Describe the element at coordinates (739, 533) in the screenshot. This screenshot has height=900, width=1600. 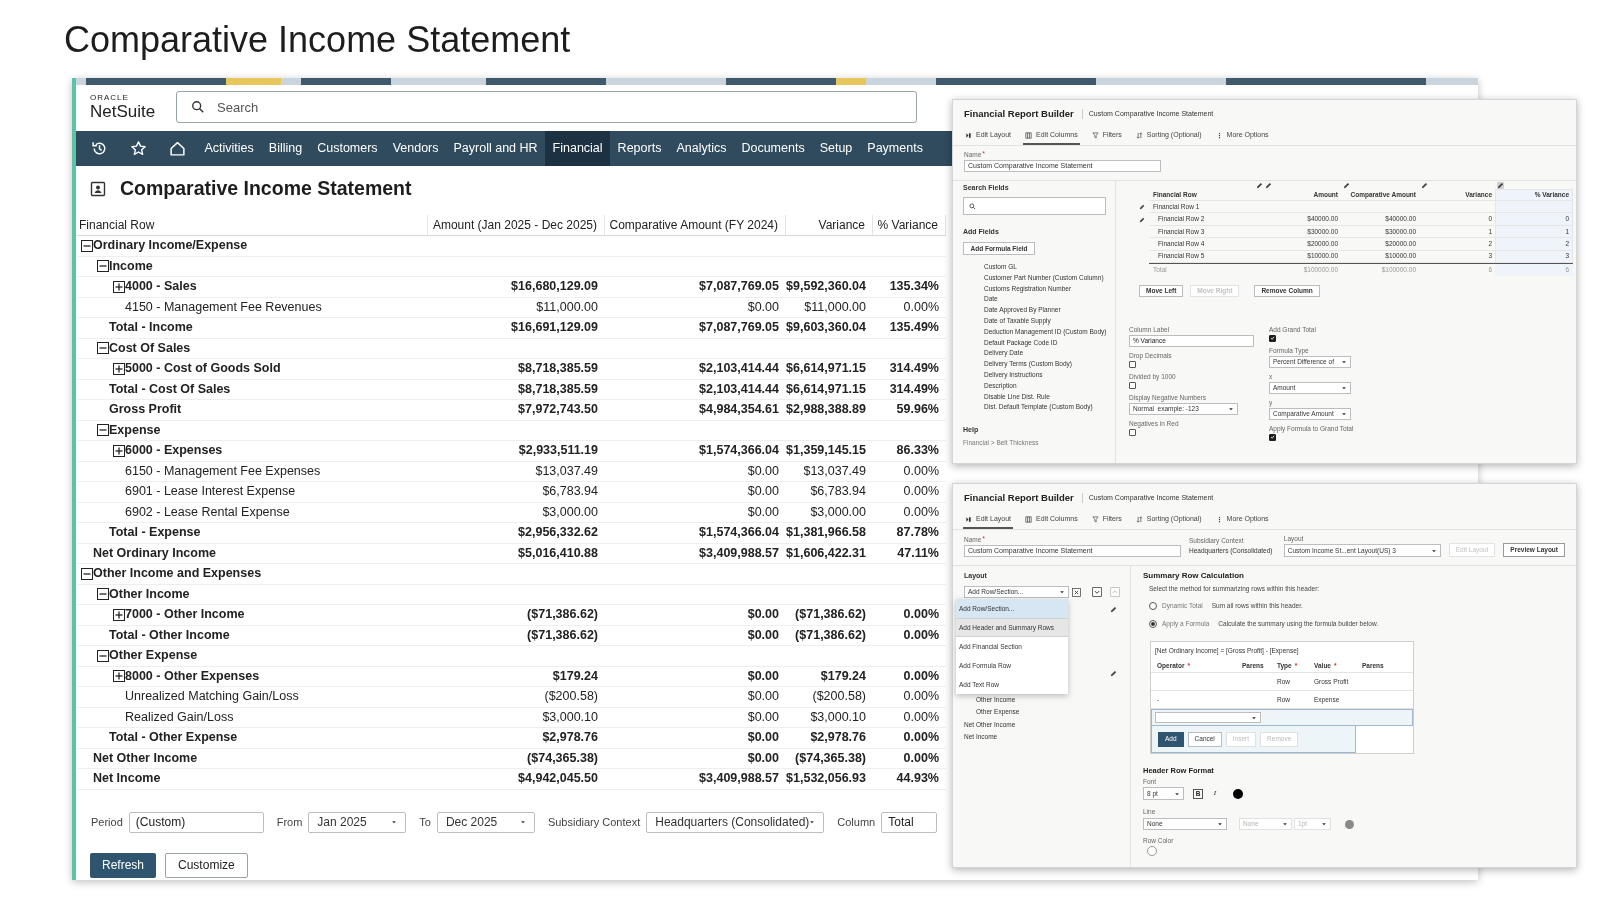
I see `table-cell-text: $1,574,366.04` at that location.